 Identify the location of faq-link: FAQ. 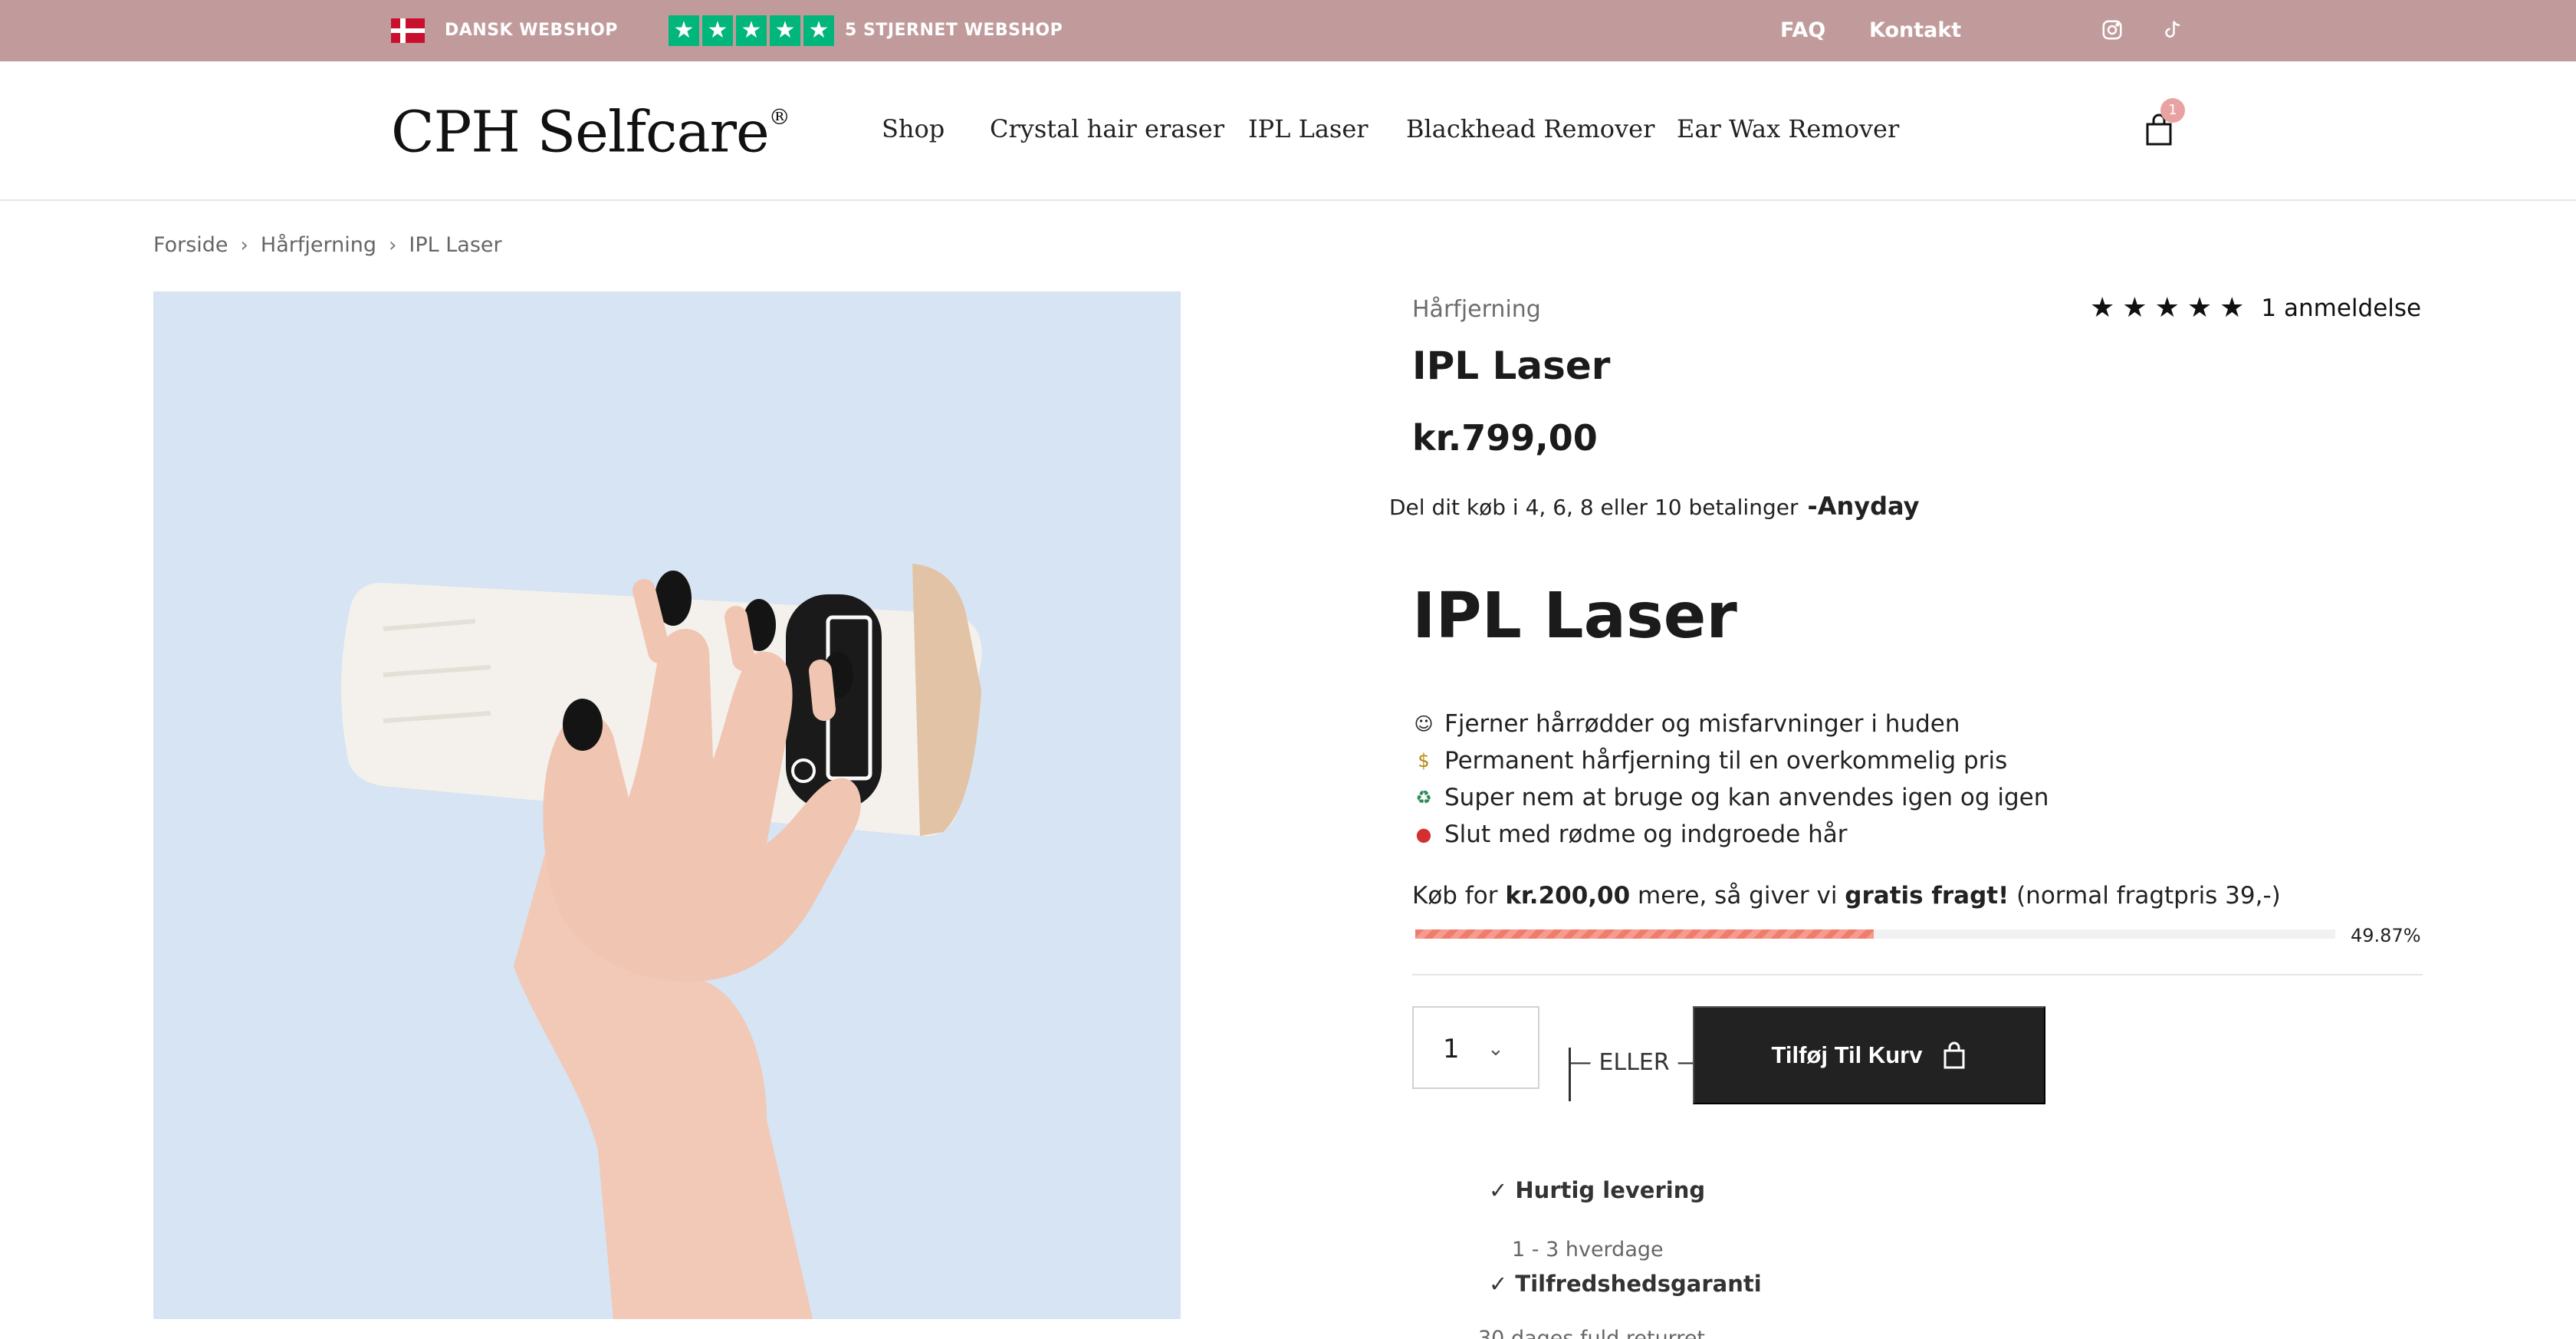
(1802, 30).